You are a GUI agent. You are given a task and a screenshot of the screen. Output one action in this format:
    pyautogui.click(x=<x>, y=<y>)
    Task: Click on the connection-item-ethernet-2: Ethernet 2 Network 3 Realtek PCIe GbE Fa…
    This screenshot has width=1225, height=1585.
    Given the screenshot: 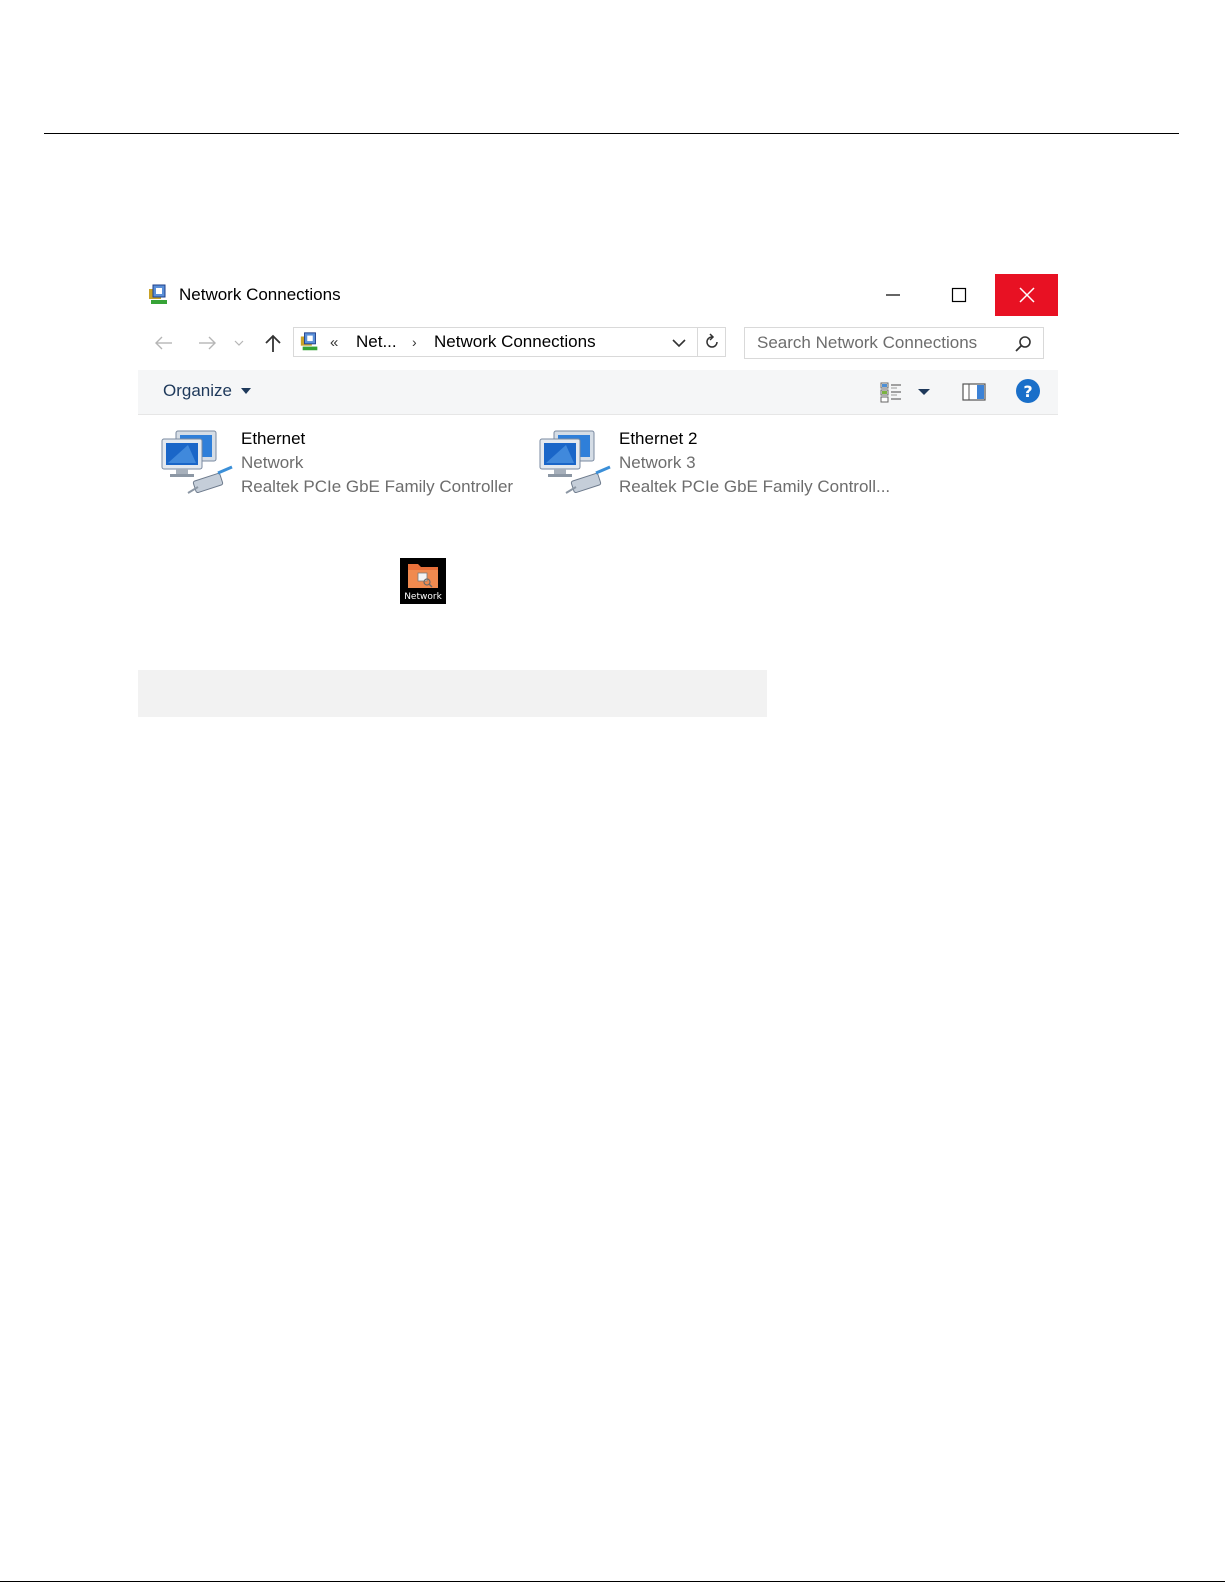 What is the action you would take?
    pyautogui.click(x=716, y=464)
    